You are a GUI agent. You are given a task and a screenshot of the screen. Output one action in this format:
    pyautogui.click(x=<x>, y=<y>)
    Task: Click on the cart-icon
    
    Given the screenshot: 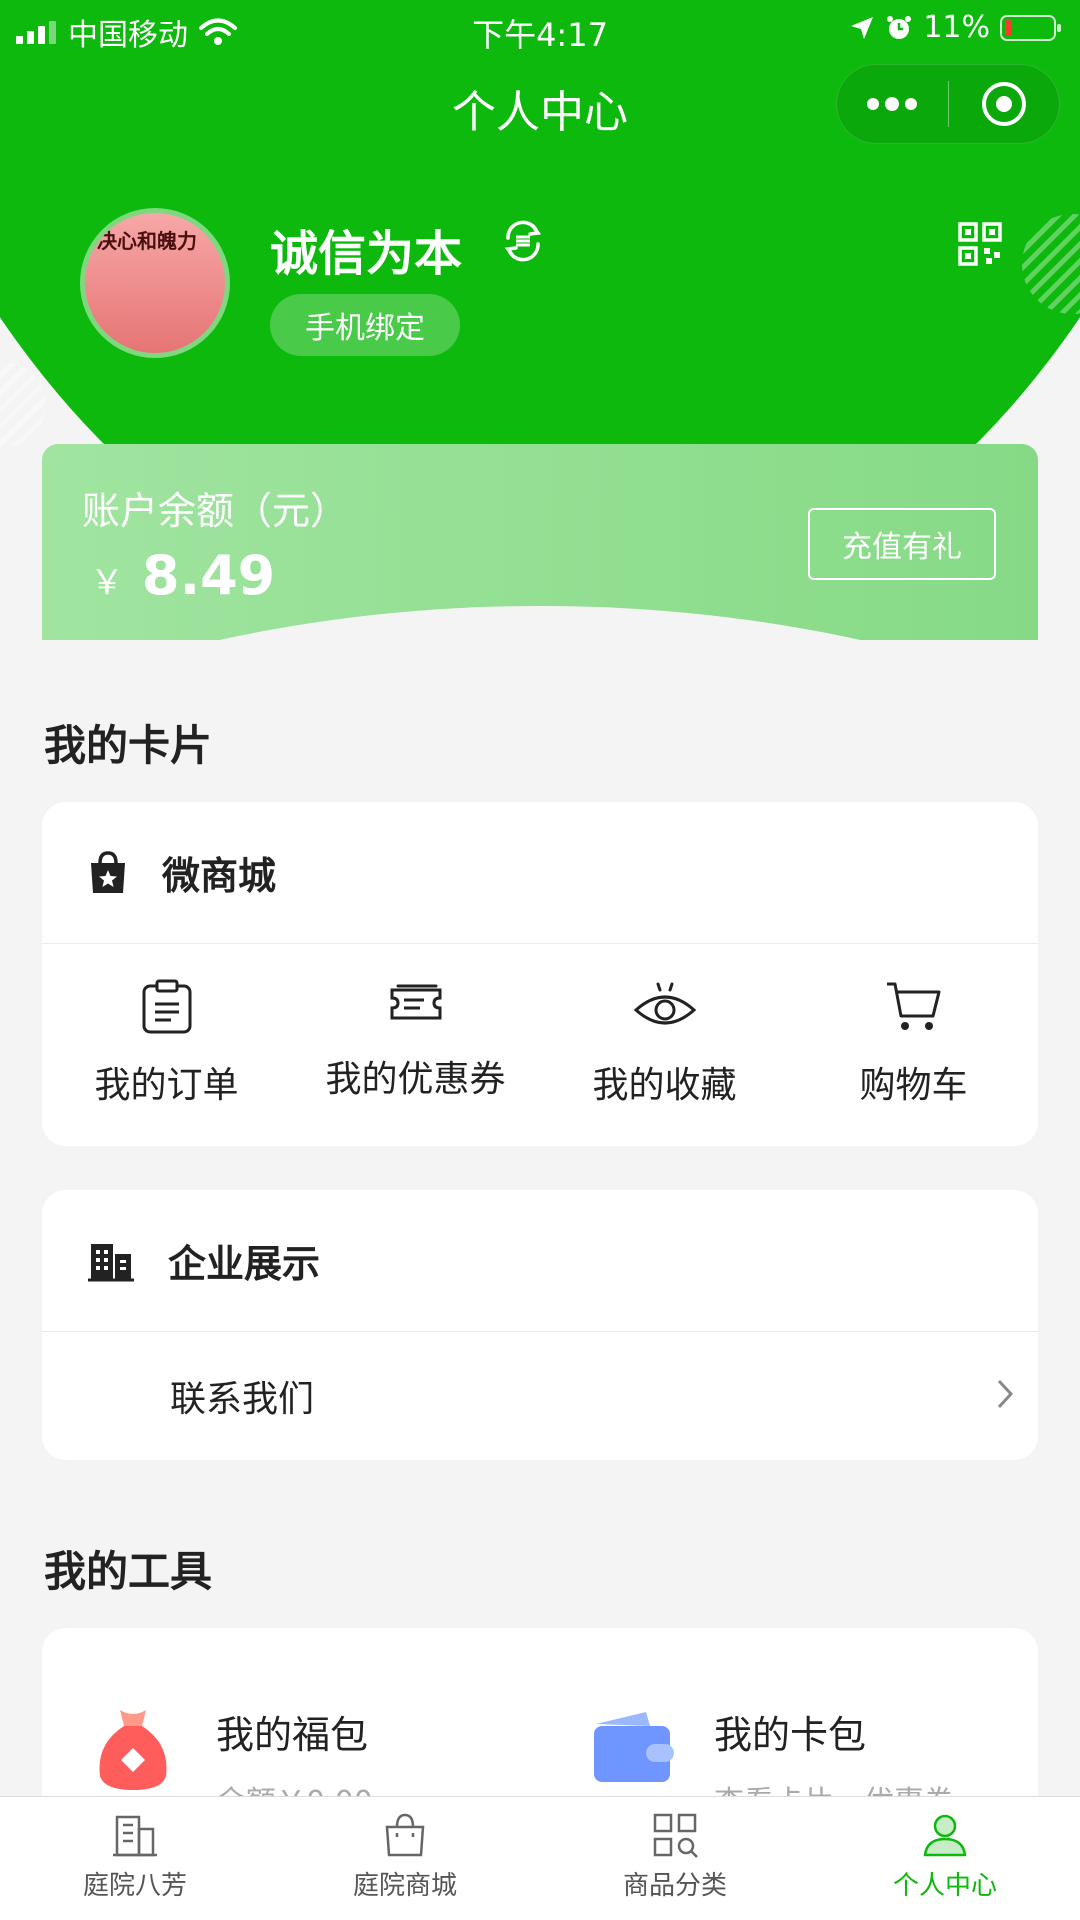 What is the action you would take?
    pyautogui.click(x=913, y=1006)
    